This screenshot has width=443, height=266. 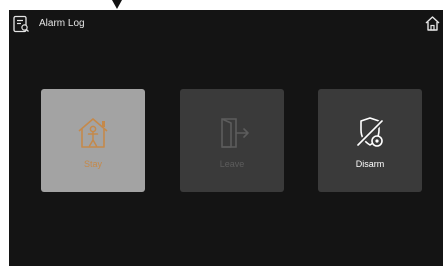 What do you see at coordinates (370, 132) in the screenshot?
I see `shield-disarm-icon` at bounding box center [370, 132].